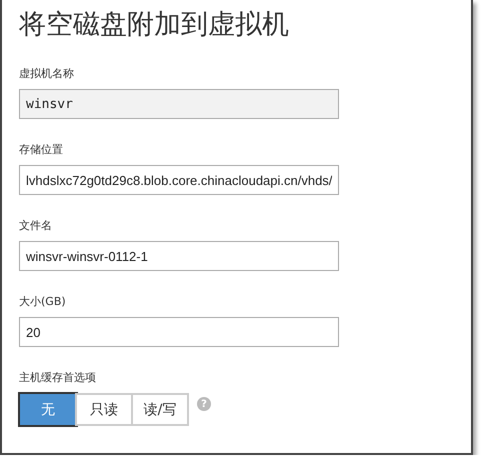  Describe the element at coordinates (154, 25) in the screenshot. I see `dialog-title: 将空磁盘附加到虚拟机` at that location.